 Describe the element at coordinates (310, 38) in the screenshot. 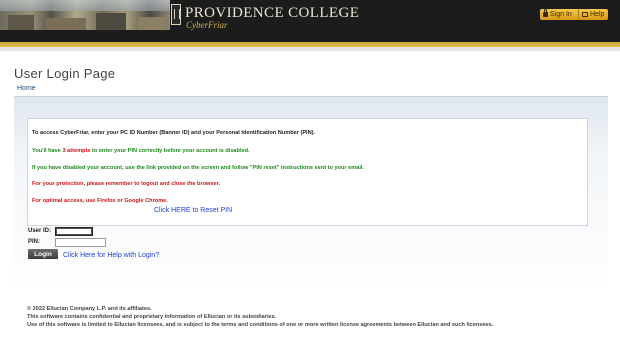

I see `gold-divider-bar` at that location.